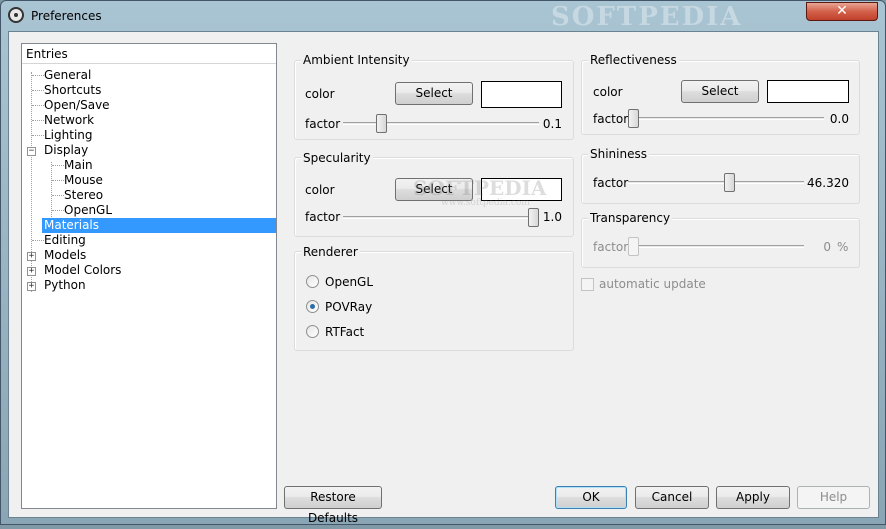  Describe the element at coordinates (312, 306) in the screenshot. I see `renderer-povray-radio` at that location.